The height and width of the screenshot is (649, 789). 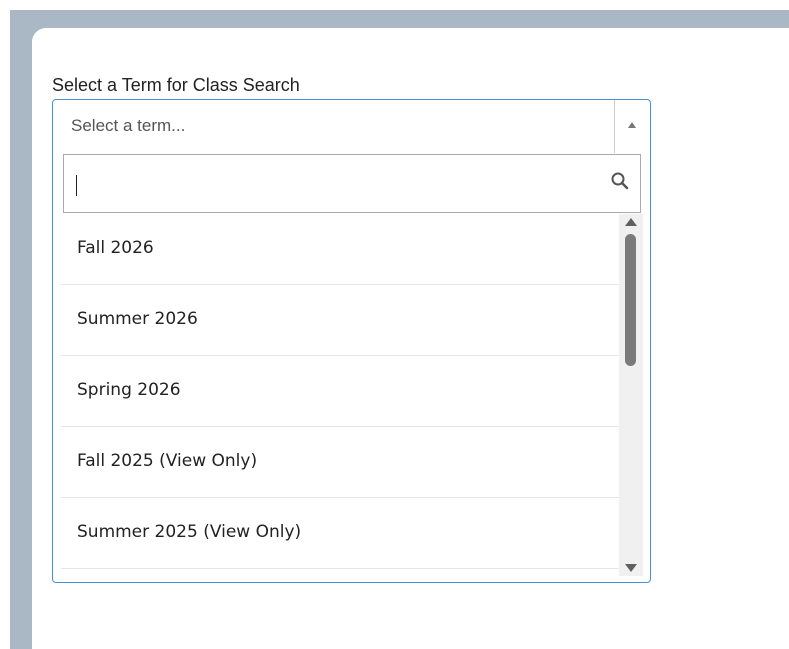 What do you see at coordinates (631, 395) in the screenshot?
I see `options-scrollbar` at bounding box center [631, 395].